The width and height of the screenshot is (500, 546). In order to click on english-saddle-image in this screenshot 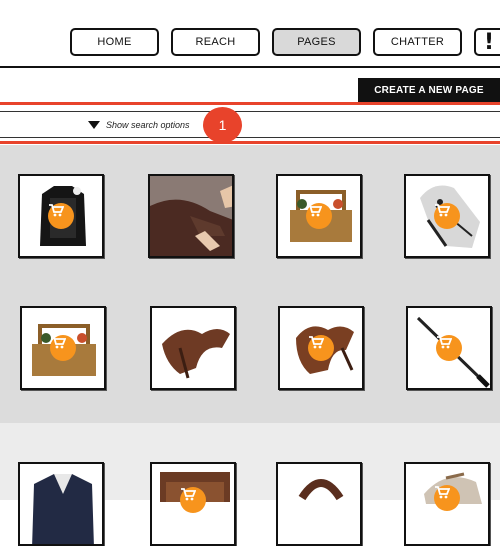, I will do `click(196, 354)`.